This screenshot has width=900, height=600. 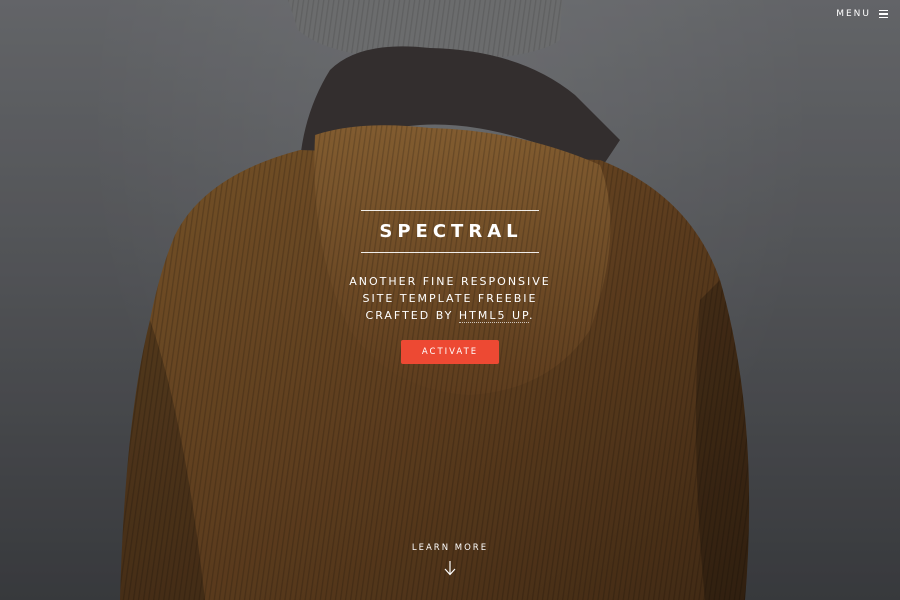 I want to click on learn-more-label: LEARN MORE, so click(x=450, y=548).